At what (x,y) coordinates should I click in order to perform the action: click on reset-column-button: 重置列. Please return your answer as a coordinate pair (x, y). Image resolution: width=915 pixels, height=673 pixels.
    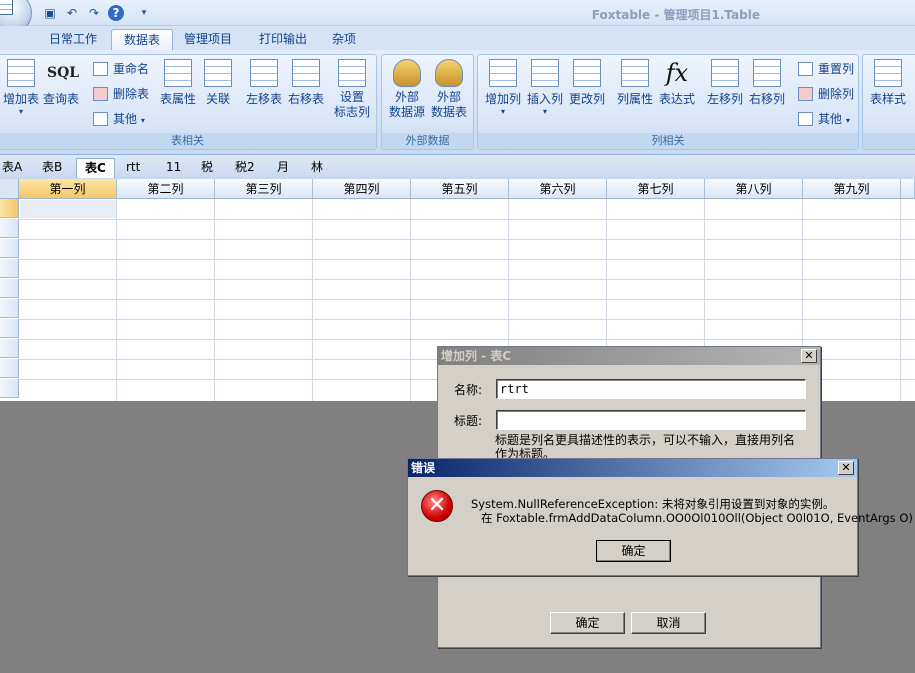
    Looking at the image, I should click on (826, 69).